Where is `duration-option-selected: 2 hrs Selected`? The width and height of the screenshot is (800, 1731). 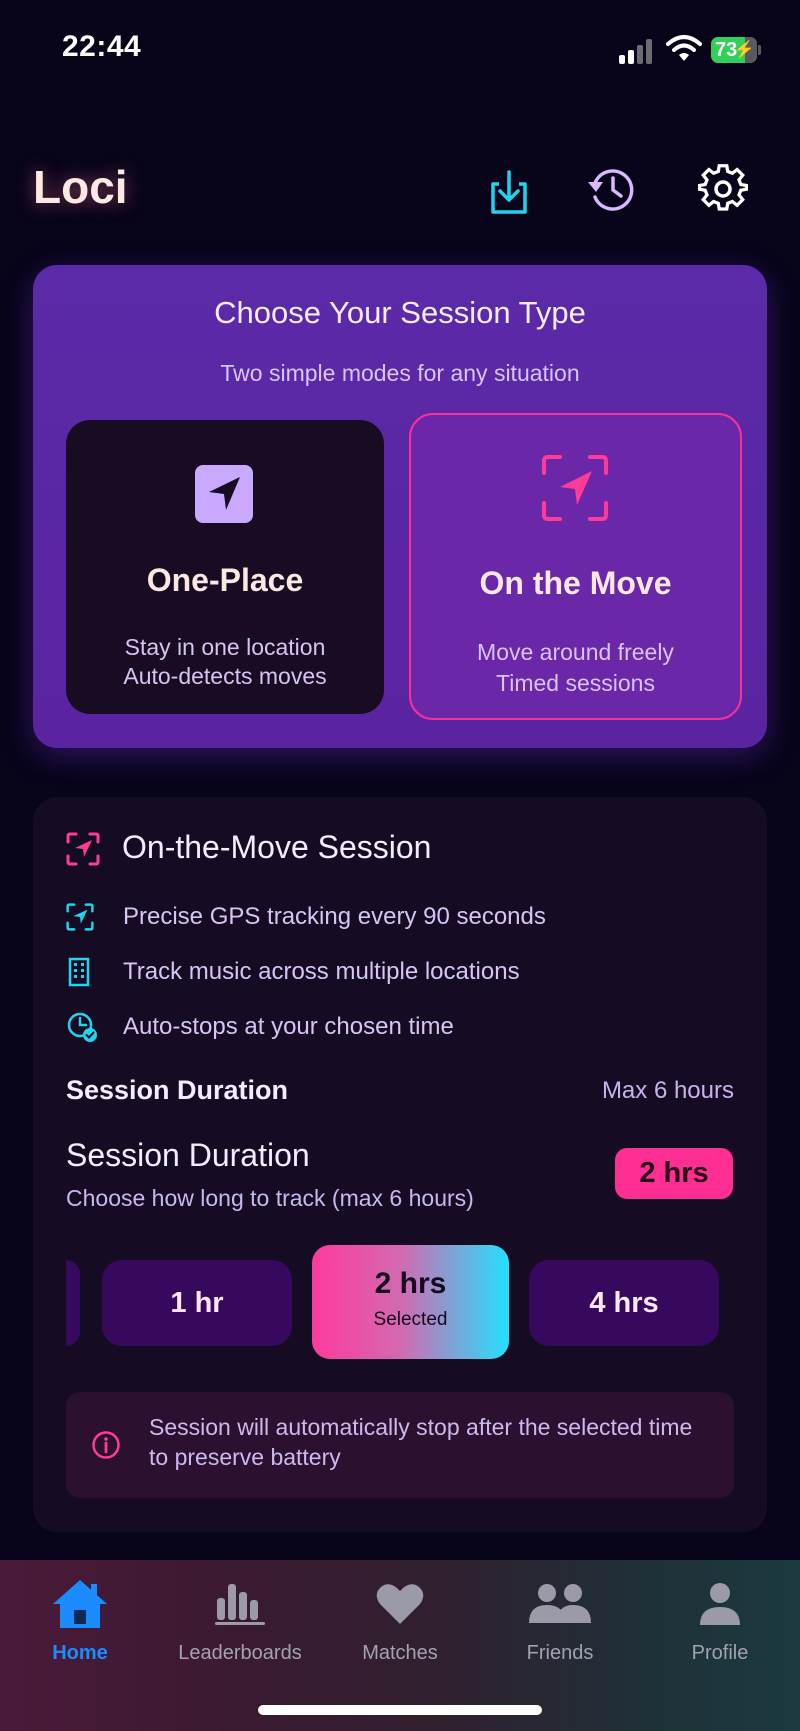 duration-option-selected: 2 hrs Selected is located at coordinates (410, 1302).